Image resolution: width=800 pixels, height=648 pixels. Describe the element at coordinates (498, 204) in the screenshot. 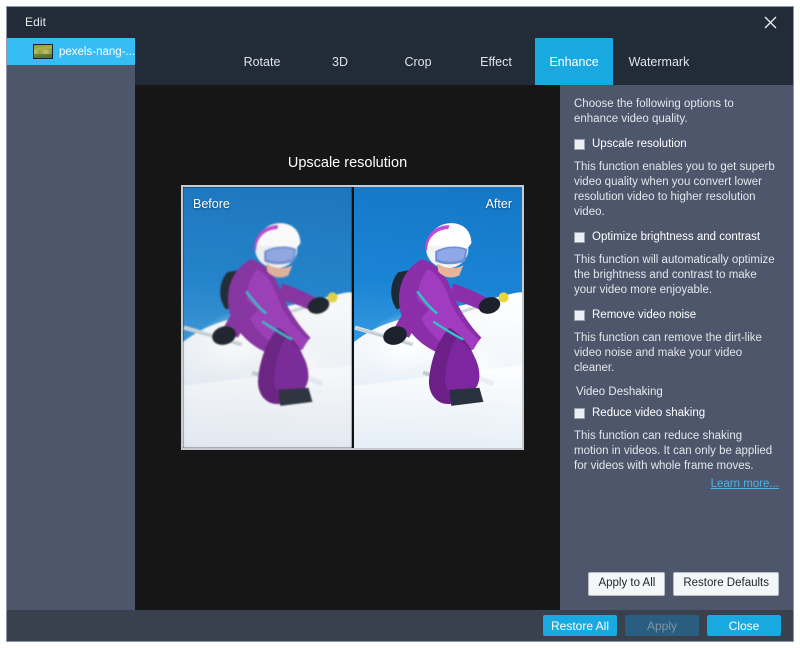

I see `after-label: After` at that location.